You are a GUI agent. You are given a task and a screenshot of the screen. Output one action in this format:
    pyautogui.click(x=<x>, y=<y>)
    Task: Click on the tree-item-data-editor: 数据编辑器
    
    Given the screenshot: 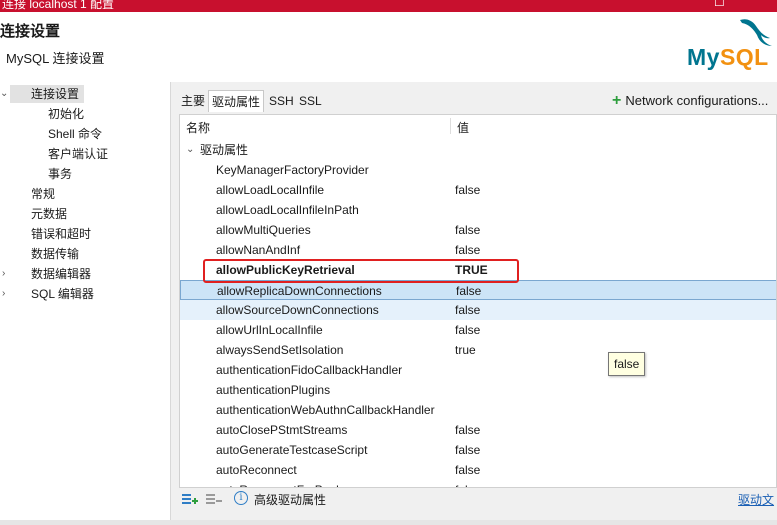 What is the action you would take?
    pyautogui.click(x=61, y=274)
    